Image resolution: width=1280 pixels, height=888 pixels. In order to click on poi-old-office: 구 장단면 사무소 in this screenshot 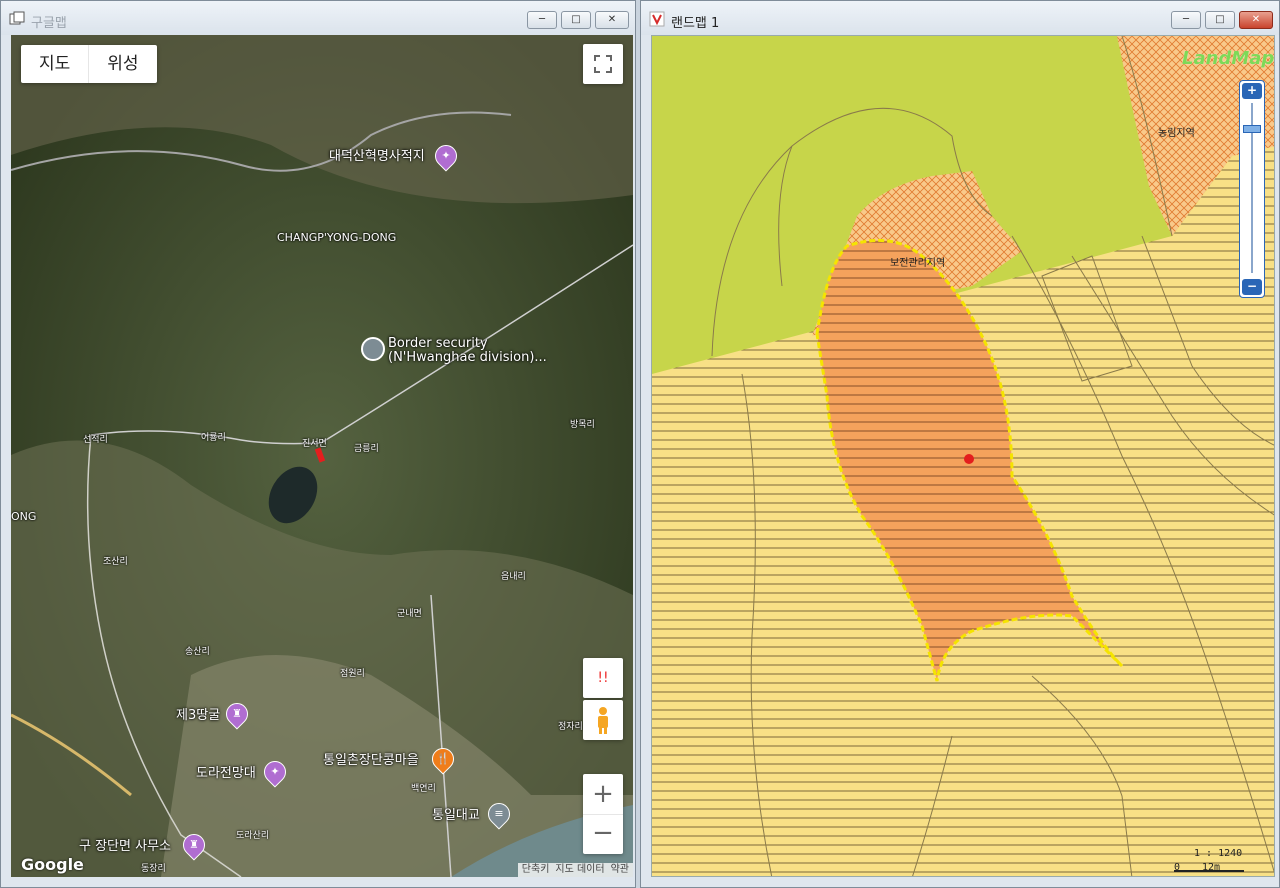, I will do `click(125, 846)`.